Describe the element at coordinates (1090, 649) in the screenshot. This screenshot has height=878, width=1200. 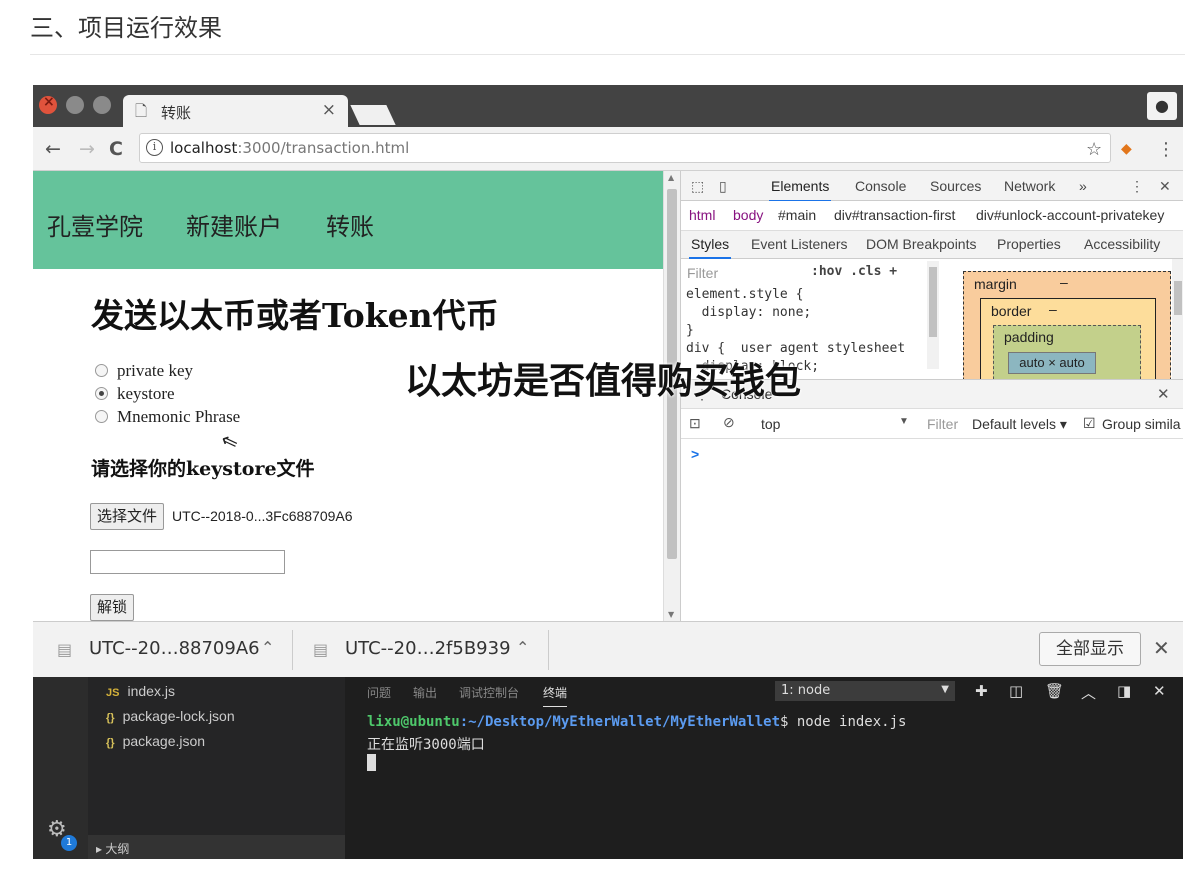
I see `show-all-button: 全部显示` at that location.